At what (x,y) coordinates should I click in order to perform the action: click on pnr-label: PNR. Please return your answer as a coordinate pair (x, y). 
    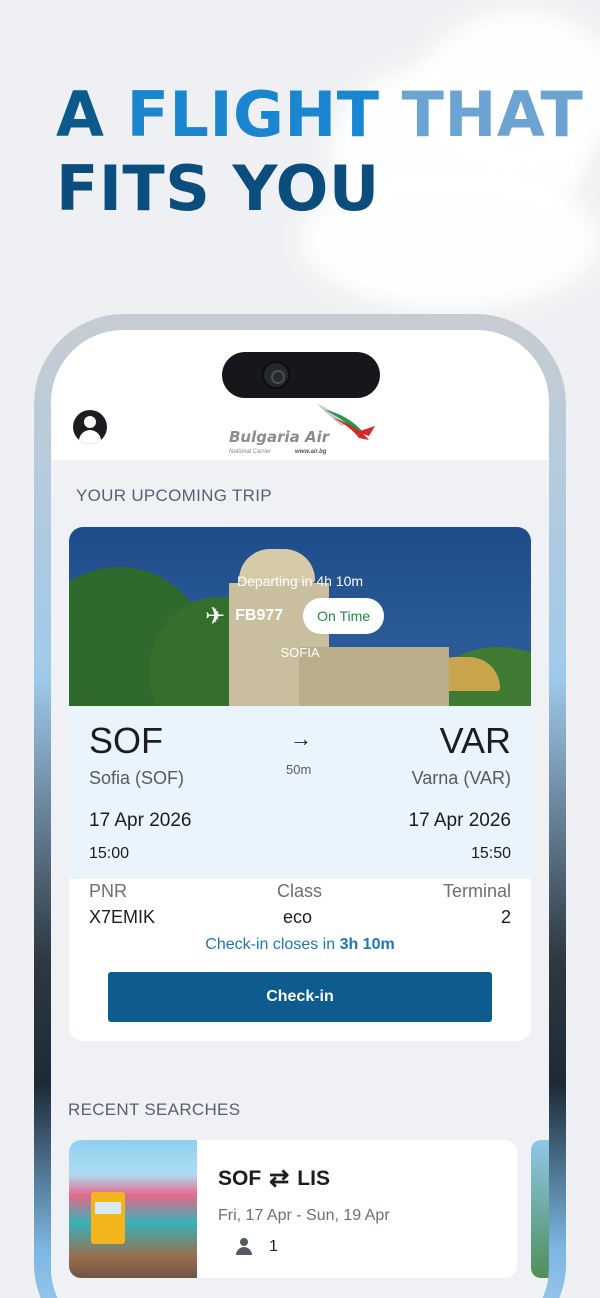
    Looking at the image, I should click on (108, 891).